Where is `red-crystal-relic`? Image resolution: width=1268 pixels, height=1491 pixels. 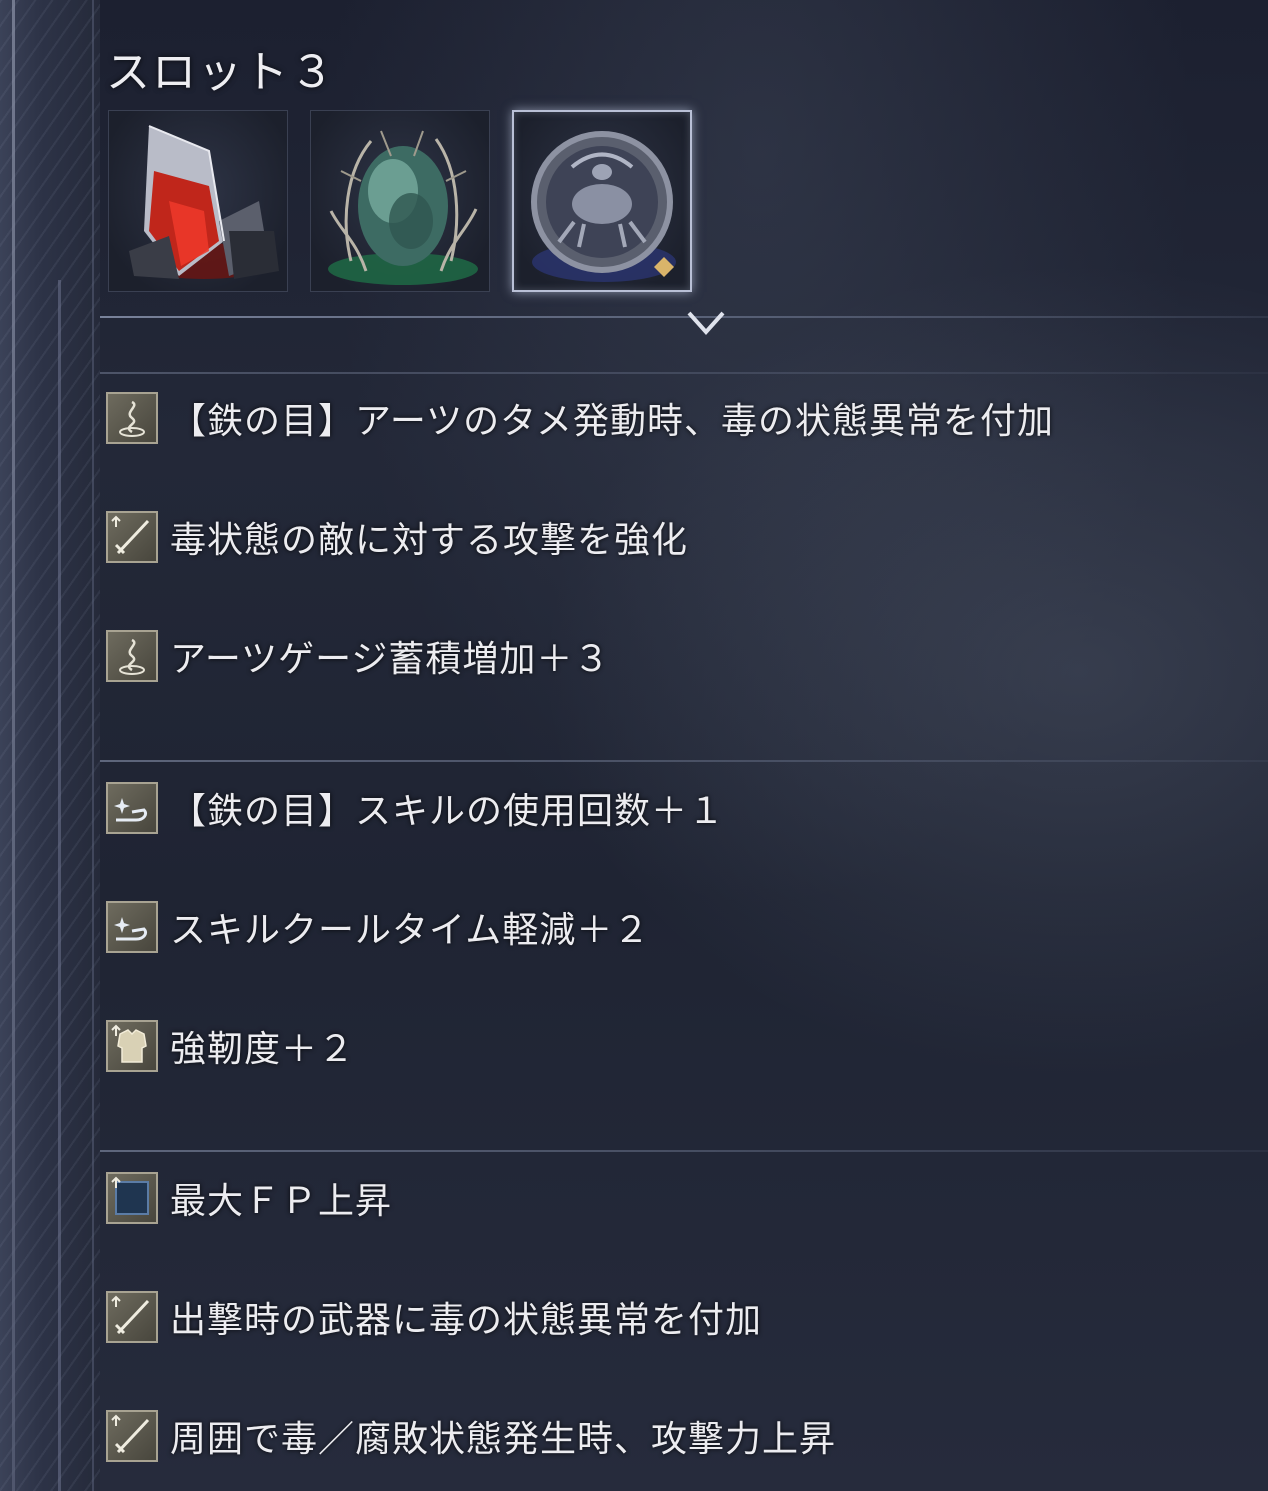 red-crystal-relic is located at coordinates (198, 201).